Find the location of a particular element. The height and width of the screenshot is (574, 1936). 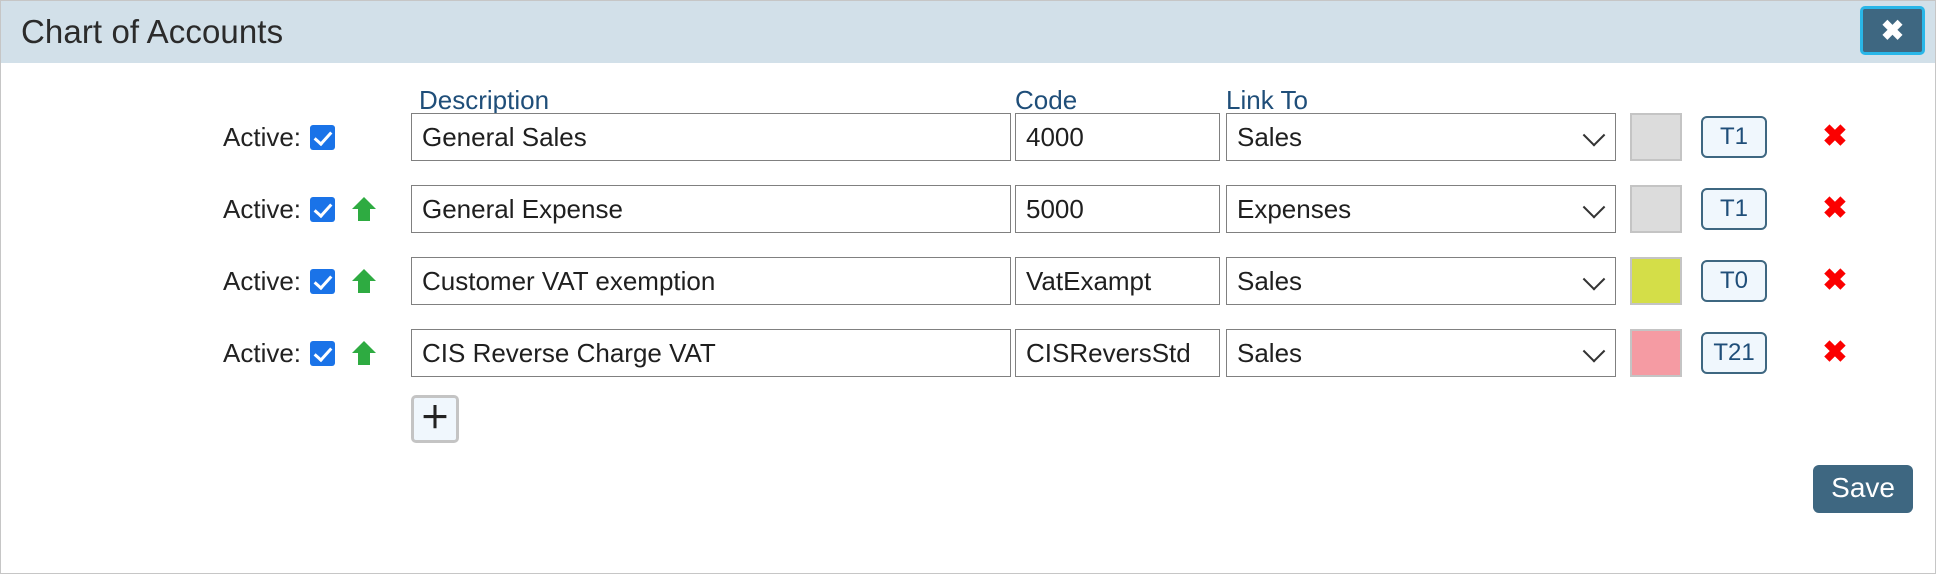

link-to-select: Expenses is located at coordinates (1421, 209).